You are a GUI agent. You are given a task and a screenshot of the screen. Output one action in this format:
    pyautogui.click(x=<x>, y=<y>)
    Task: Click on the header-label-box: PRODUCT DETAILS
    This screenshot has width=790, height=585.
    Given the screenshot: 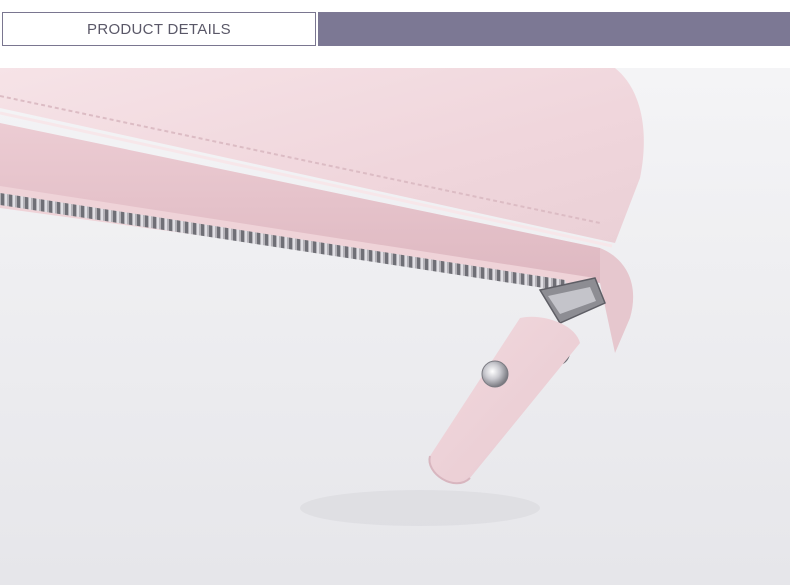 What is the action you would take?
    pyautogui.click(x=159, y=29)
    